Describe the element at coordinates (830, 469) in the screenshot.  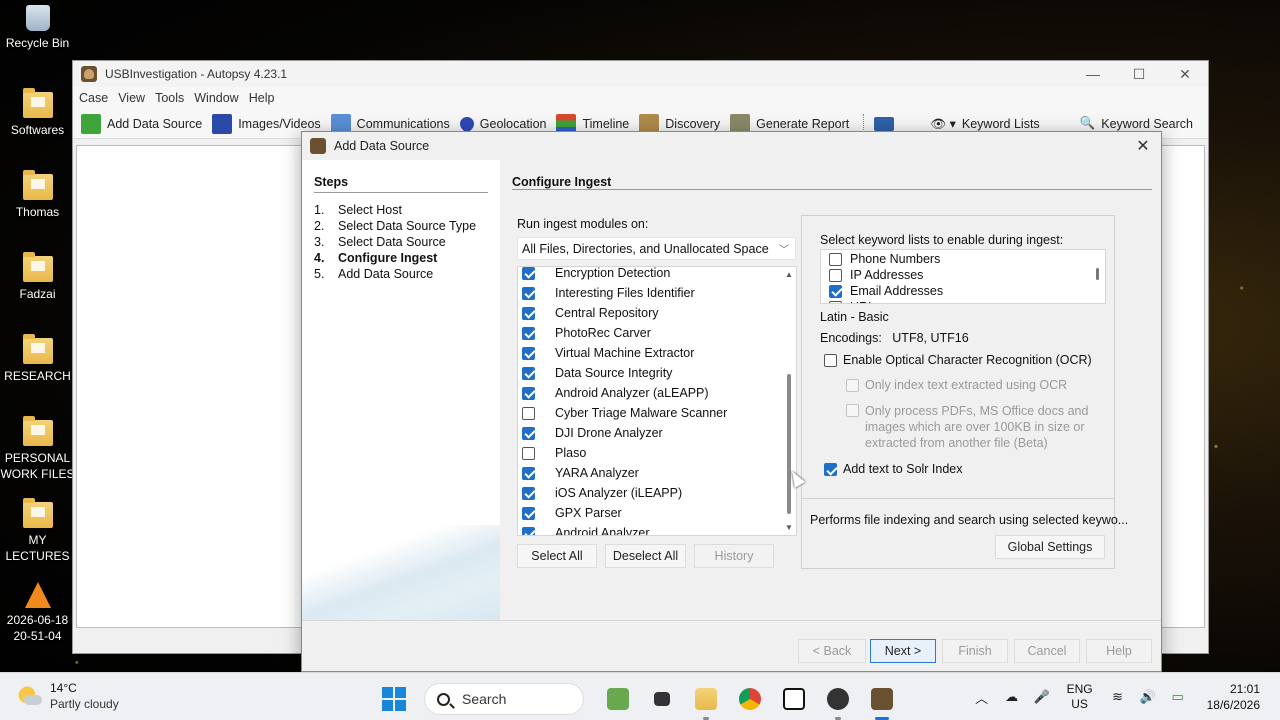
I see `solr-index-checkbox` at that location.